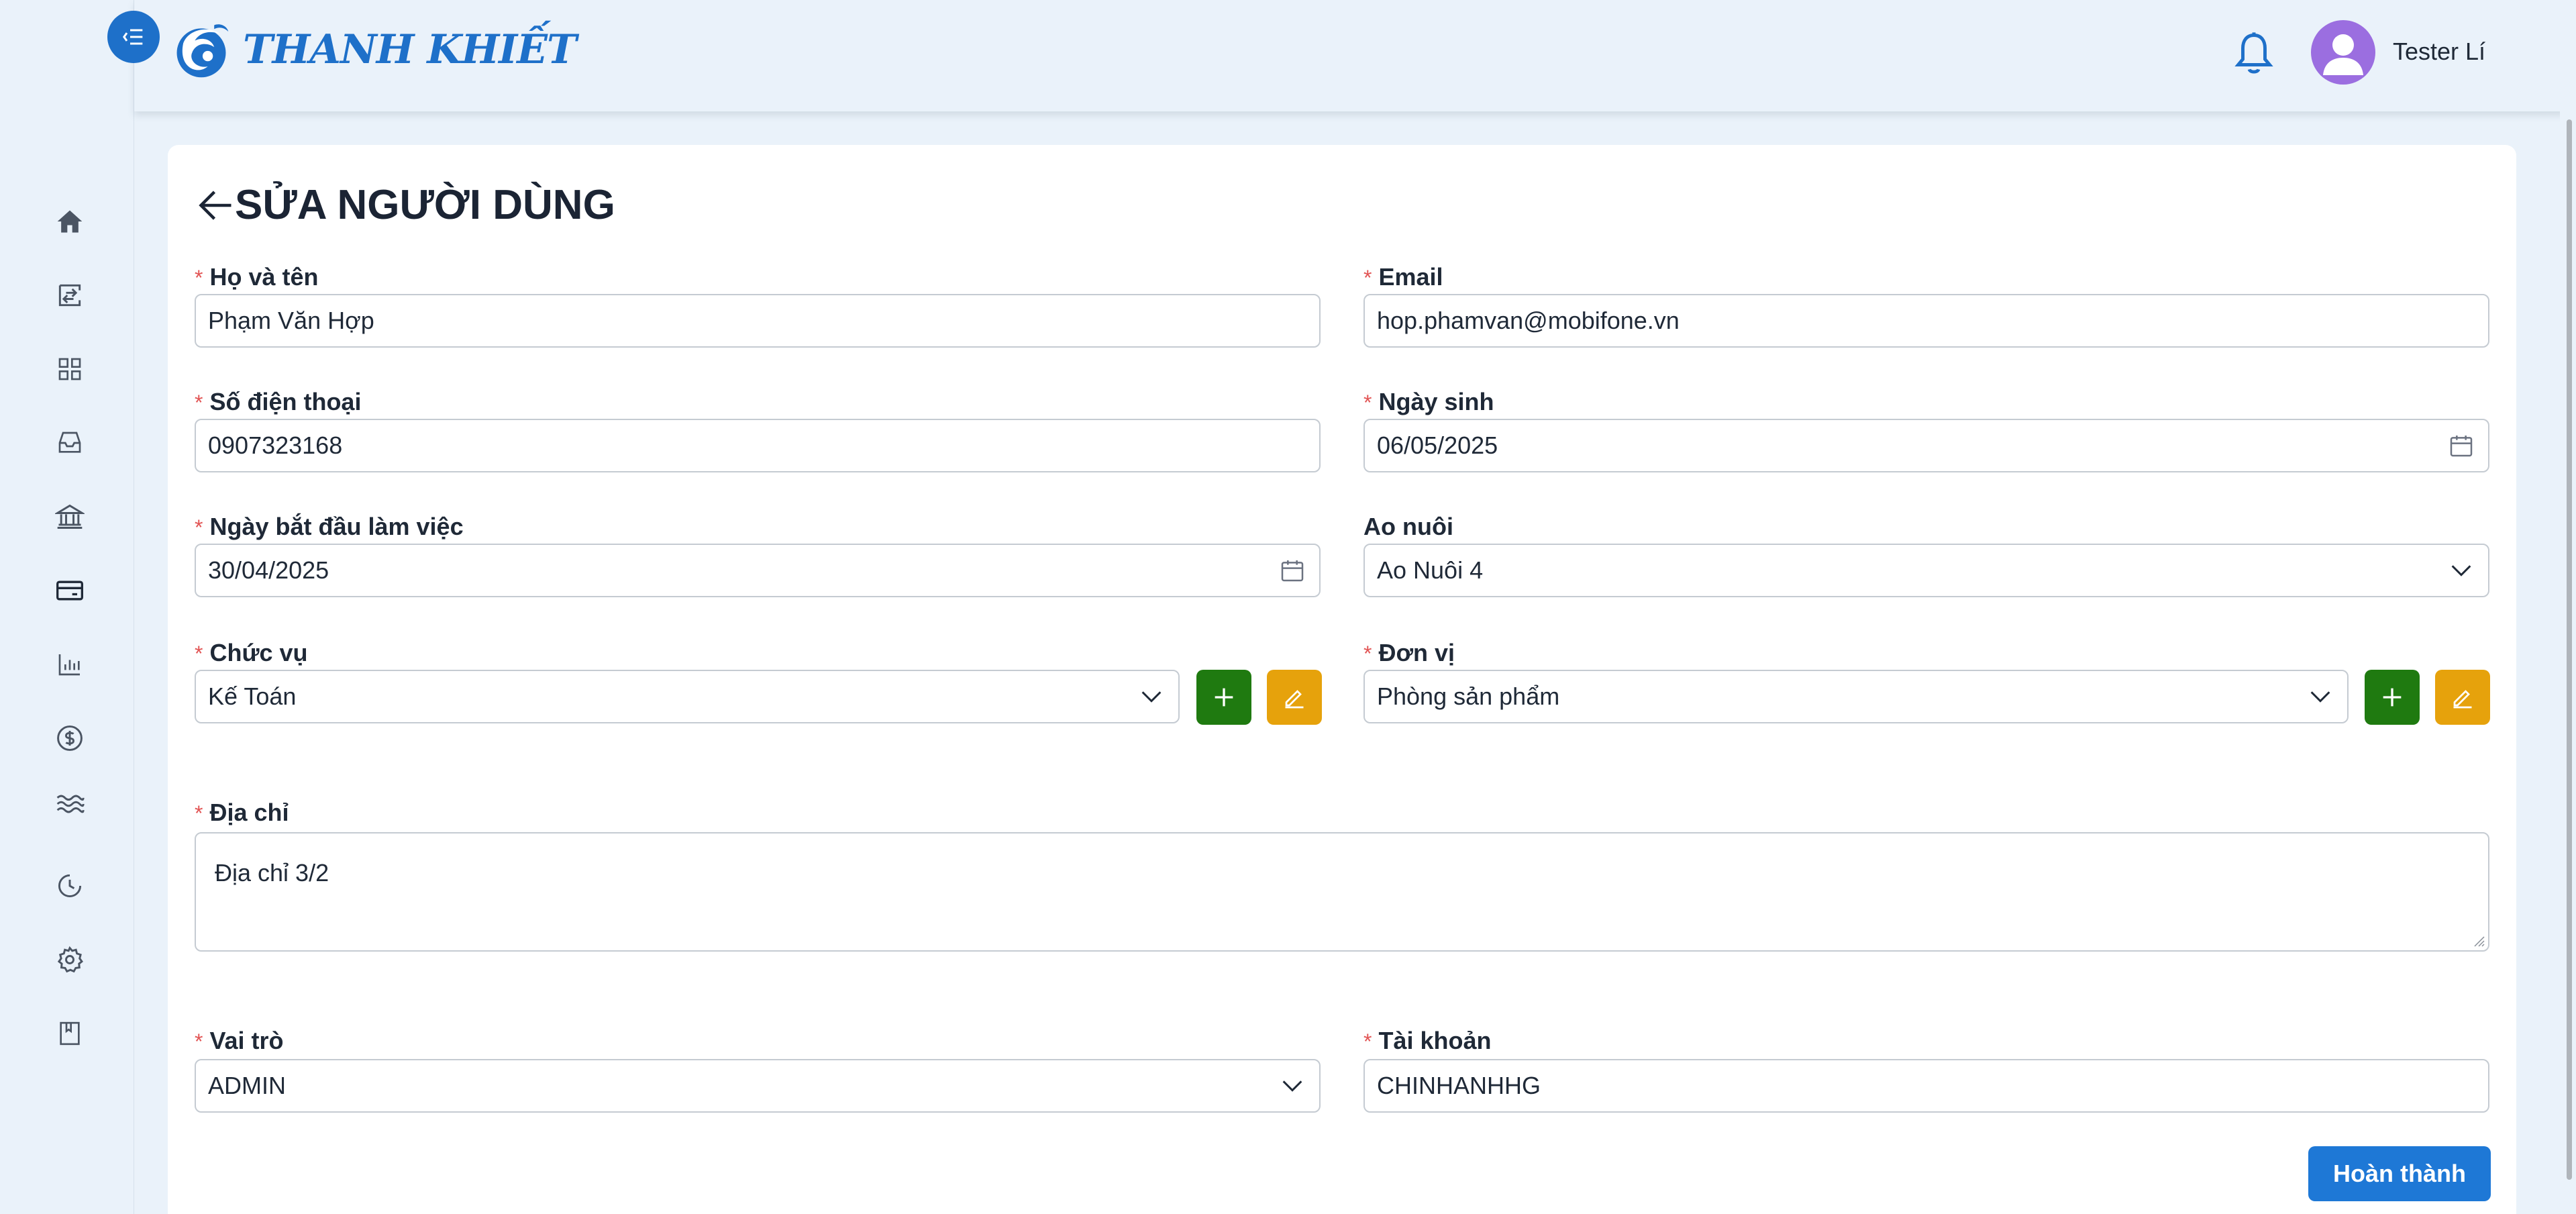 The image size is (2576, 1214). Describe the element at coordinates (758, 446) in the screenshot. I see `phone-input: 0907323168` at that location.